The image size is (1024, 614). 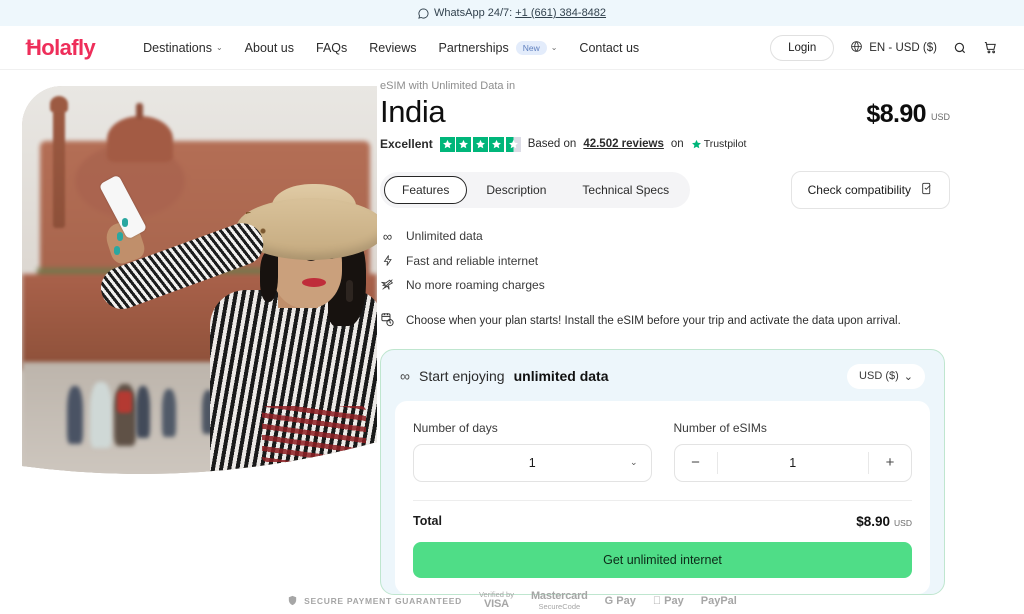 I want to click on calendar-clock-icon, so click(x=387, y=321).